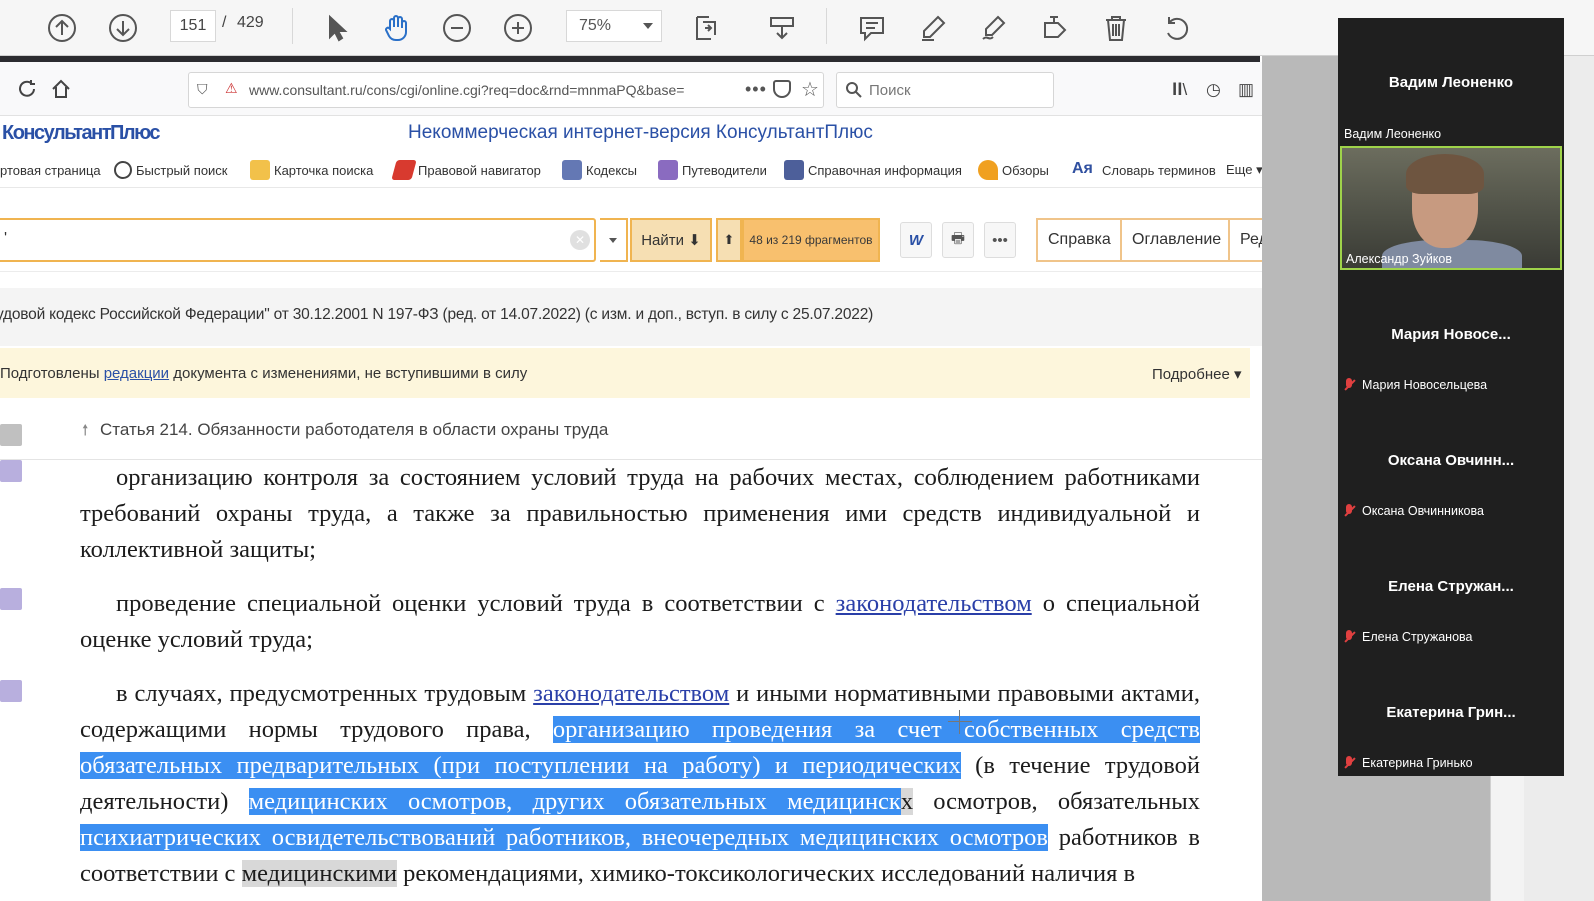 The height and width of the screenshot is (901, 1594). I want to click on participant-label: Александр Зуйков, so click(1399, 259).